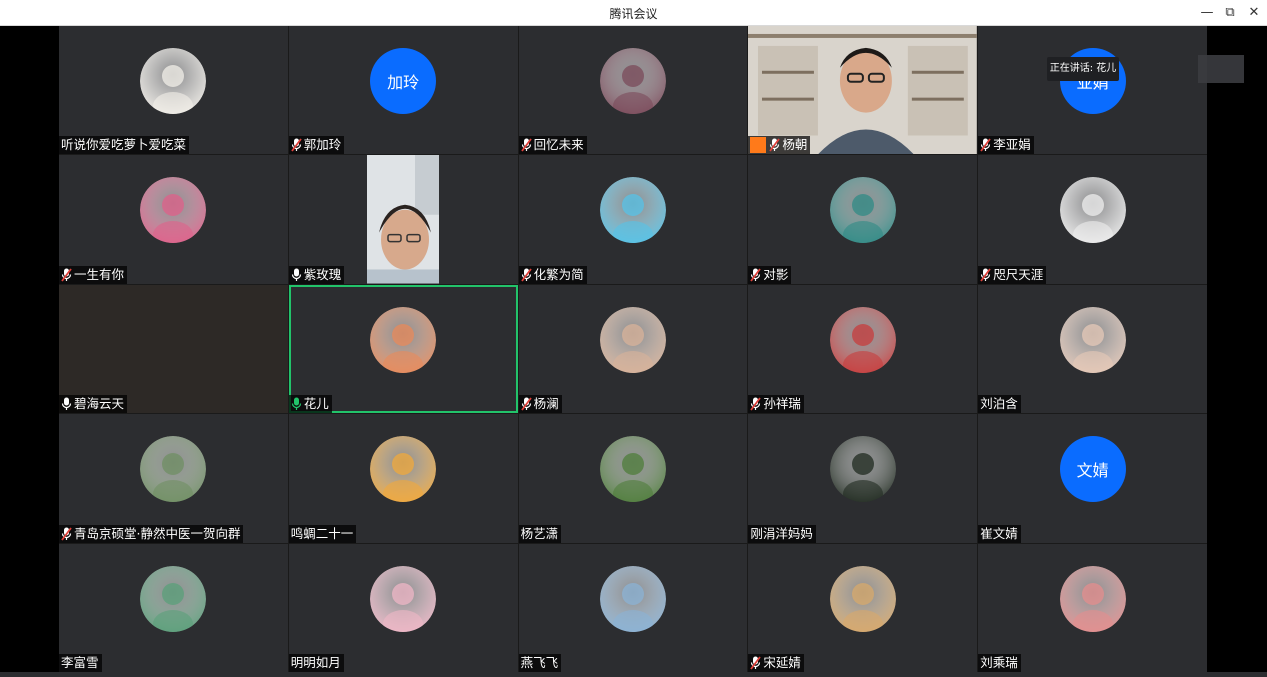  Describe the element at coordinates (999, 533) in the screenshot. I see `participant-name: 崔文婧` at that location.